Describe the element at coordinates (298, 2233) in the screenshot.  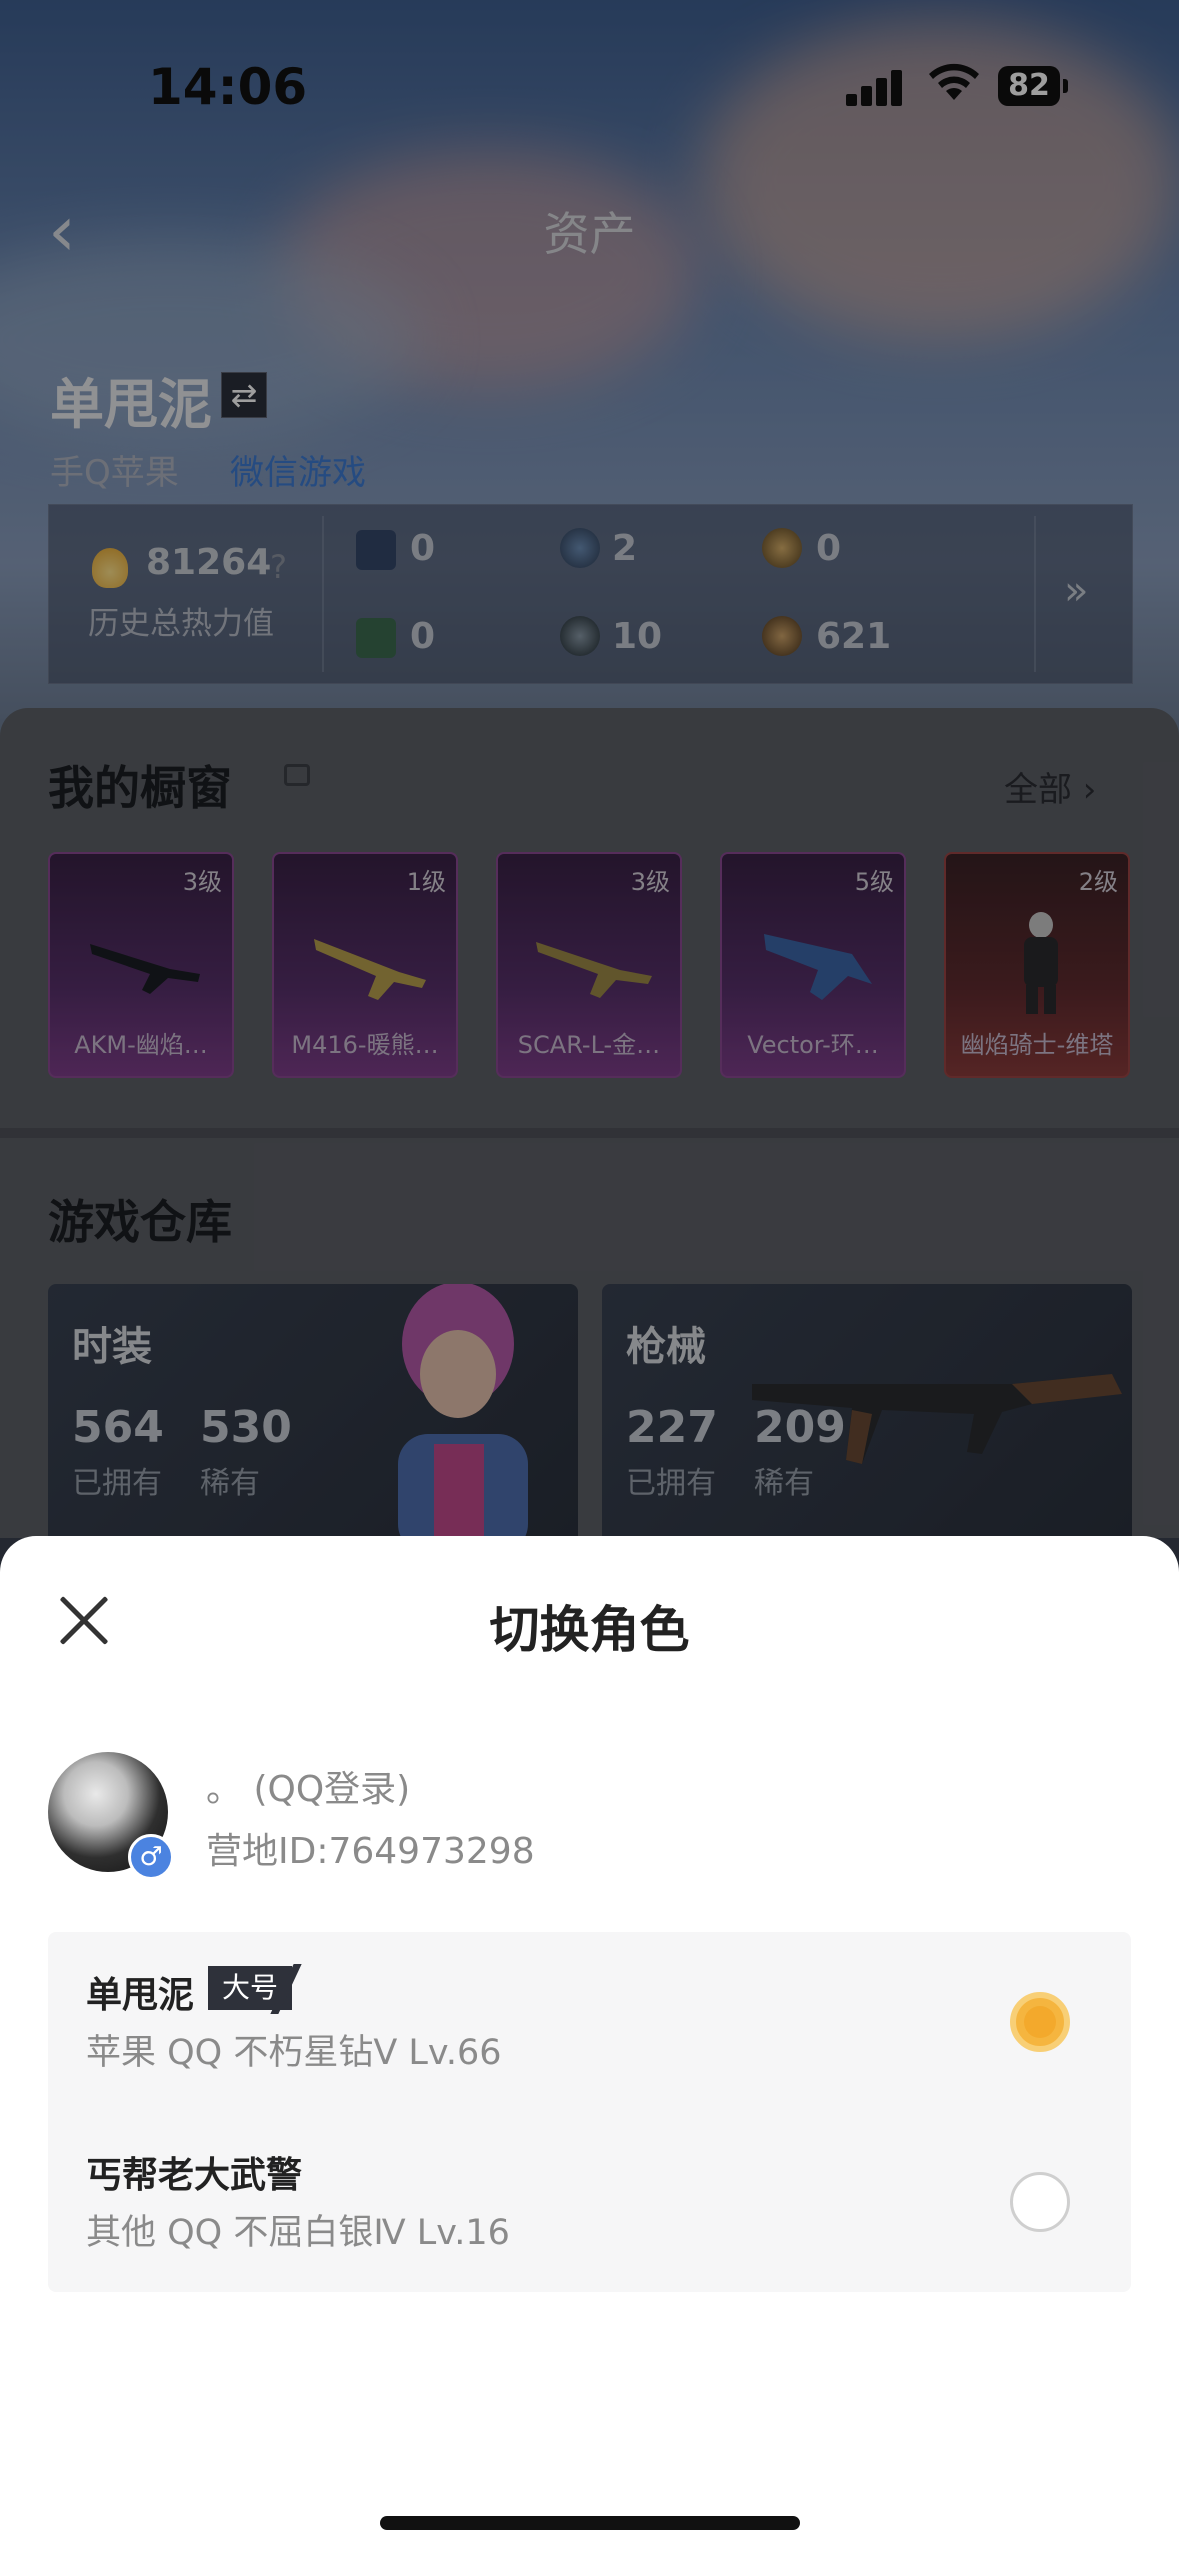
I see `role-subtitle: 其他 QQ 不屈白银Ⅳ Lv.16` at that location.